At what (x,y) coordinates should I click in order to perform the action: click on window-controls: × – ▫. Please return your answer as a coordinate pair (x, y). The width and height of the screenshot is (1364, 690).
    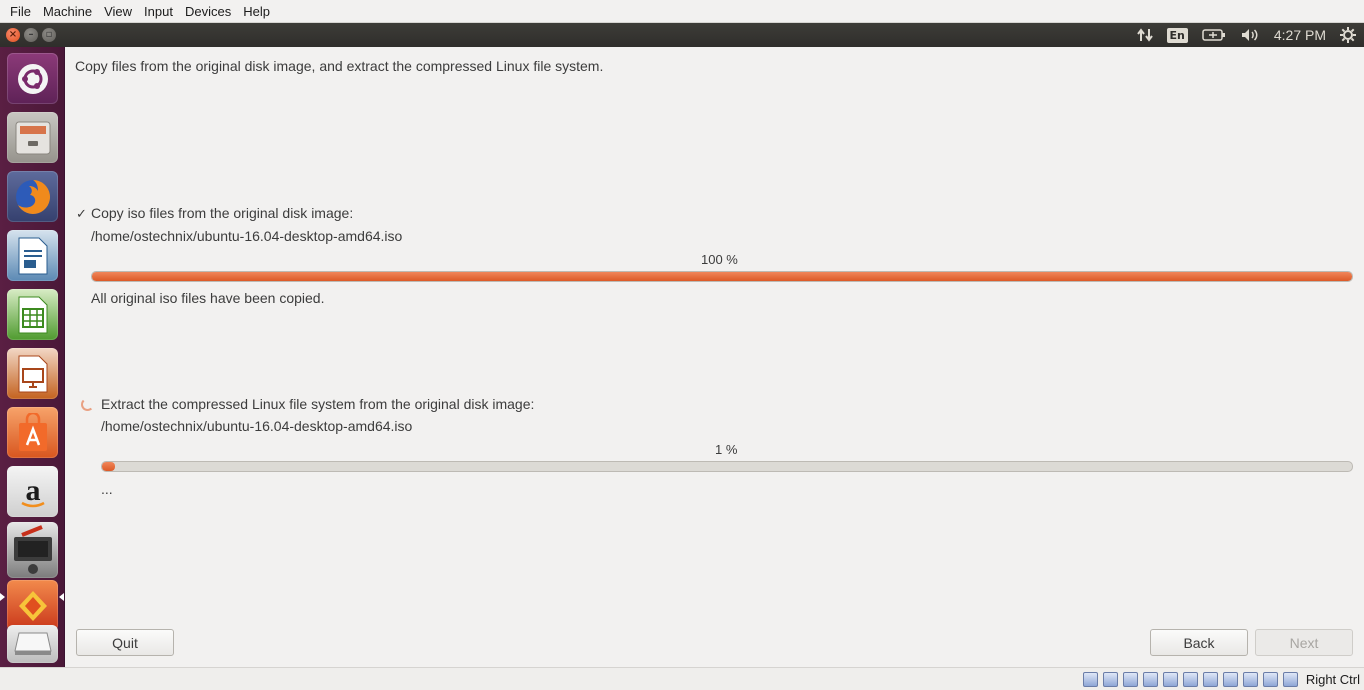
    Looking at the image, I should click on (28, 35).